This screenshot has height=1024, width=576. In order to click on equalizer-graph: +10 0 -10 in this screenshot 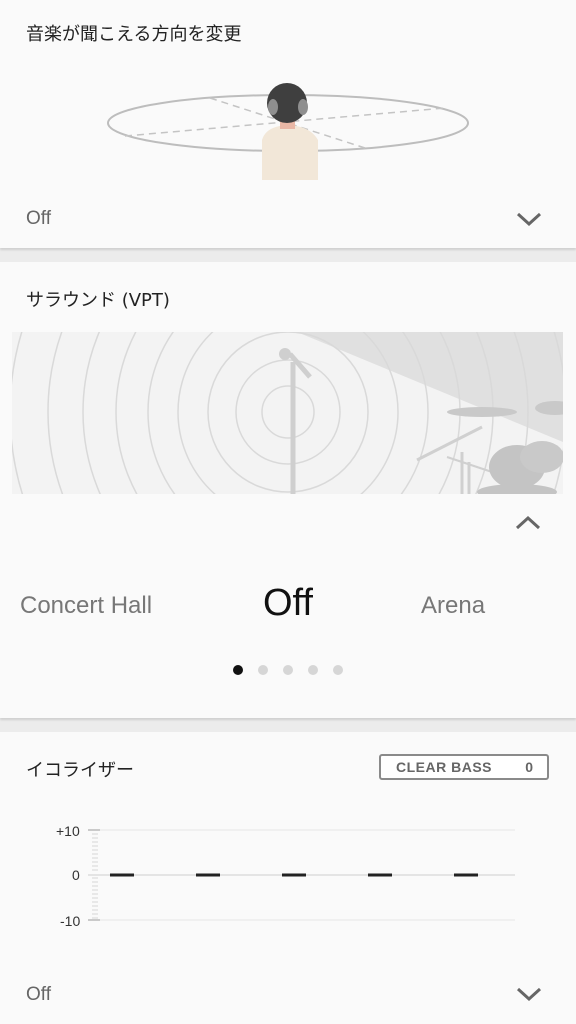, I will do `click(288, 877)`.